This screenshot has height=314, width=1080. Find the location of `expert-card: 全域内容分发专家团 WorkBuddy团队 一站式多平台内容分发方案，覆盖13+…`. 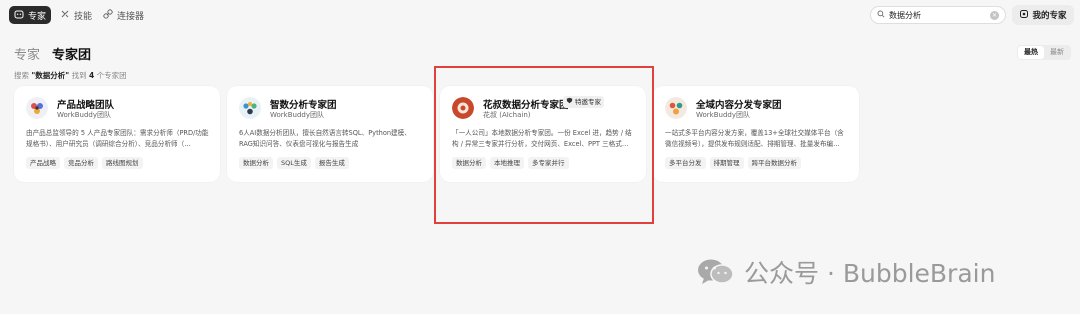

expert-card: 全域内容分发专家团 WorkBuddy团队 一站式多平台内容分发方案，覆盖13+… is located at coordinates (756, 134).